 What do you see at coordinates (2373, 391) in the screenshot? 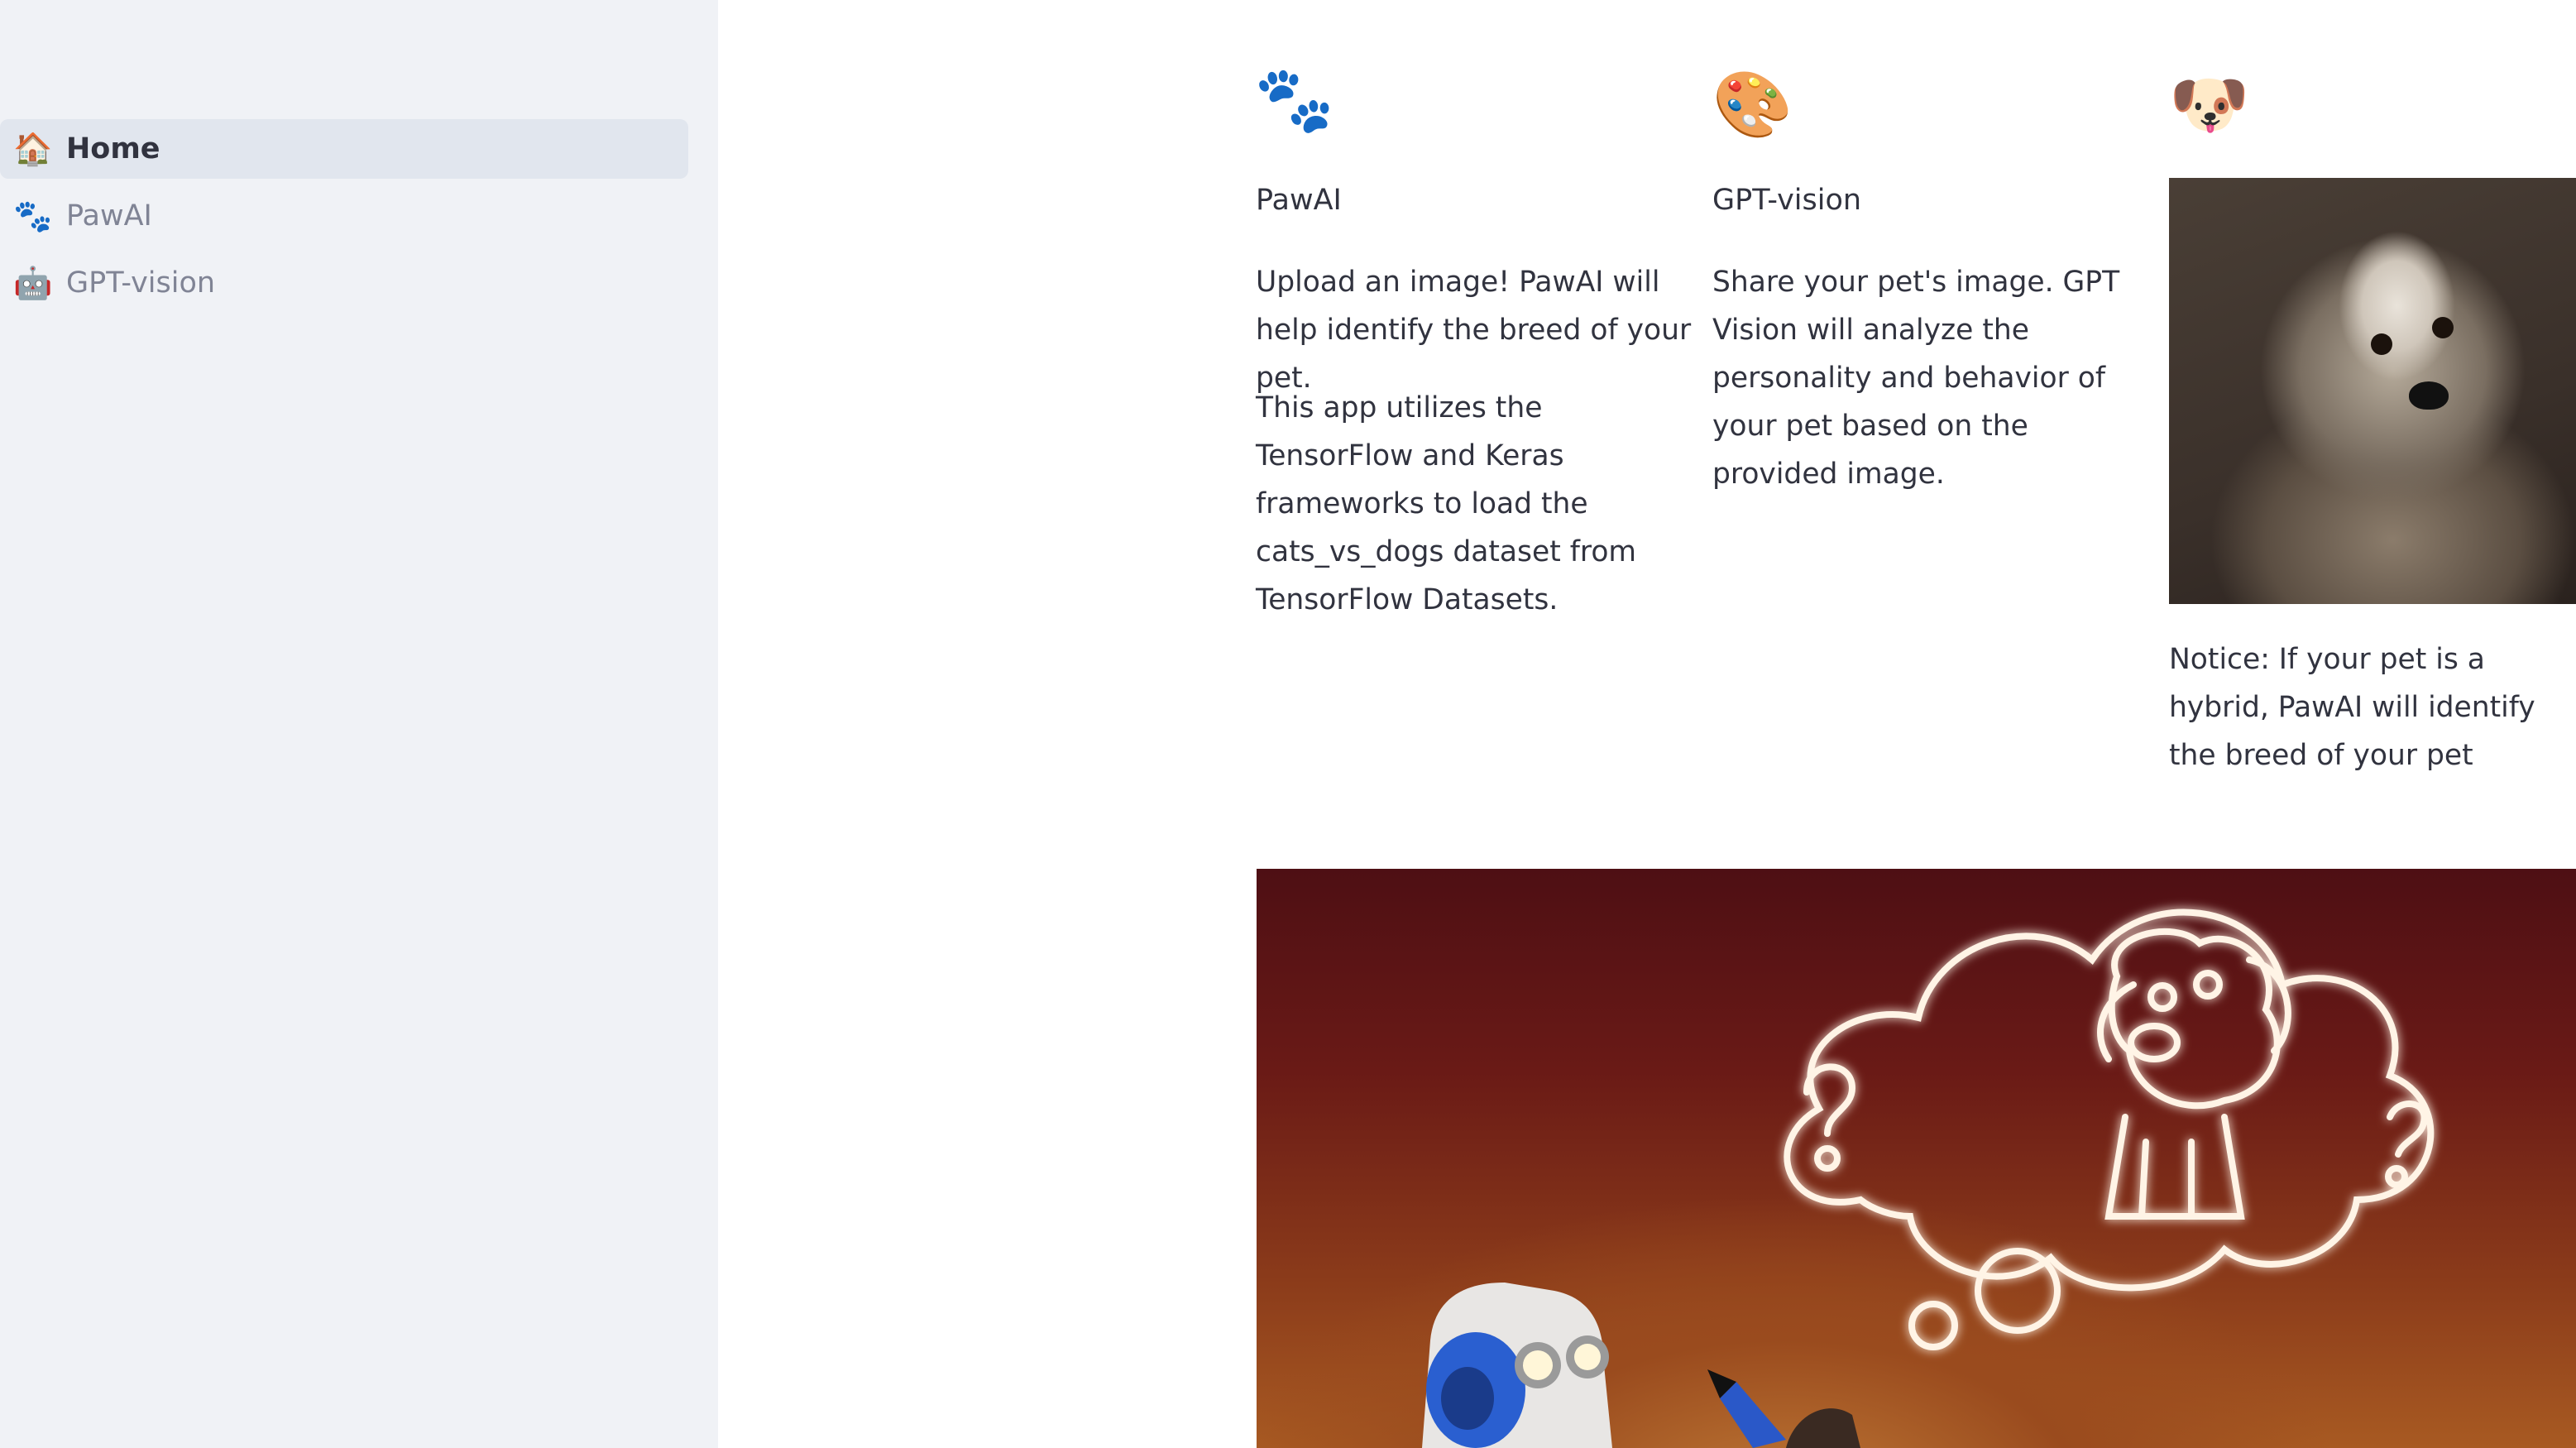
I see `dog-photo` at bounding box center [2373, 391].